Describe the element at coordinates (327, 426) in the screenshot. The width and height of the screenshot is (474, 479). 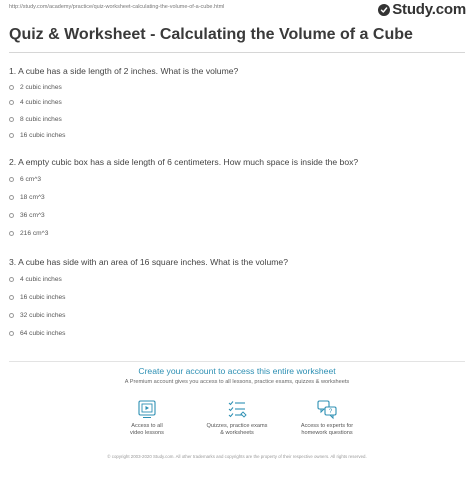
I see `feature-line-1: Access to experts for` at that location.